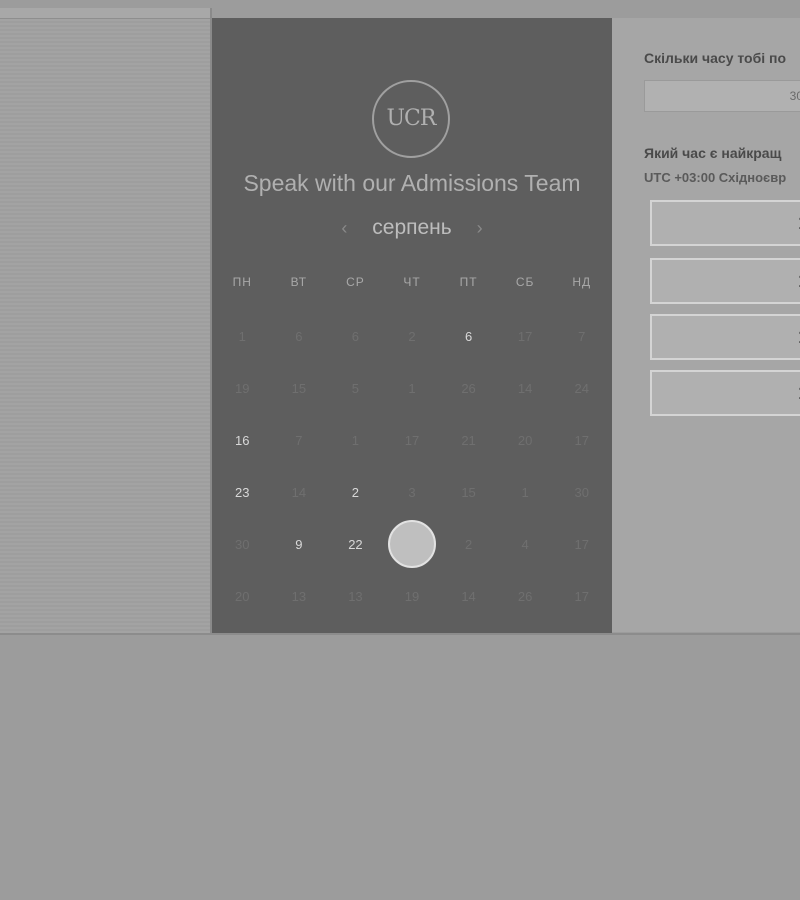 The image size is (800, 900). Describe the element at coordinates (355, 282) in the screenshot. I see `weekday-label: СР` at that location.